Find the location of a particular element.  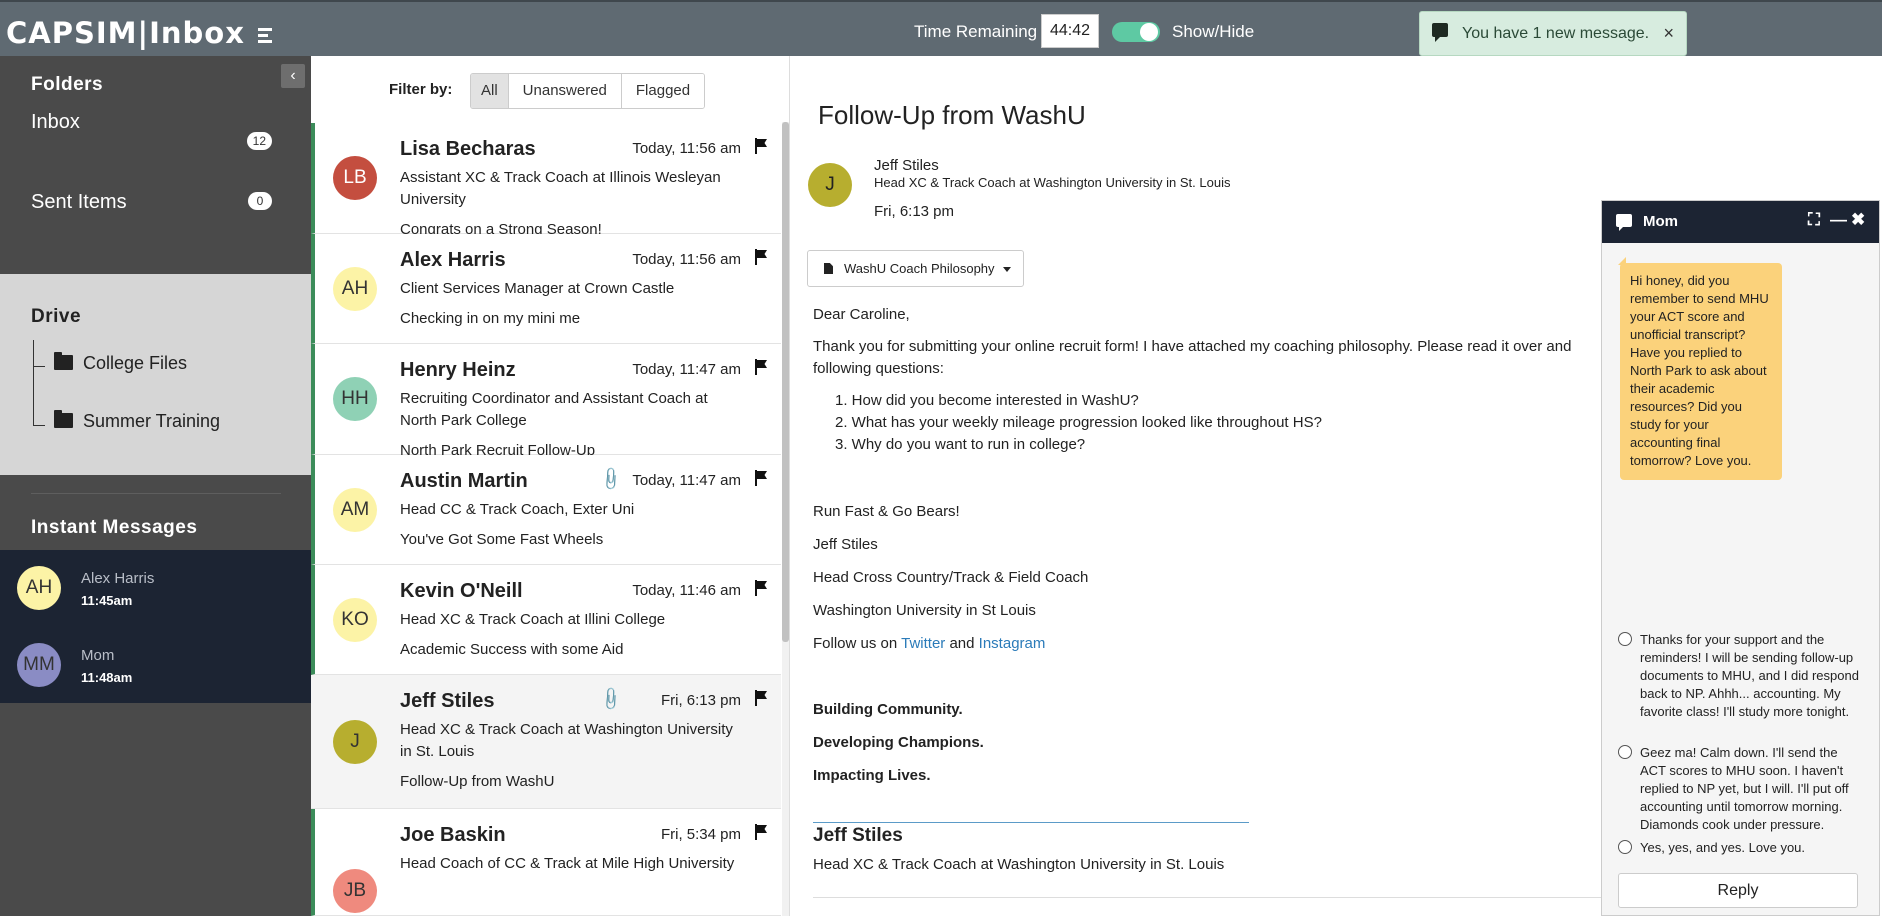

message-sender: Joe Baskin is located at coordinates (453, 835).